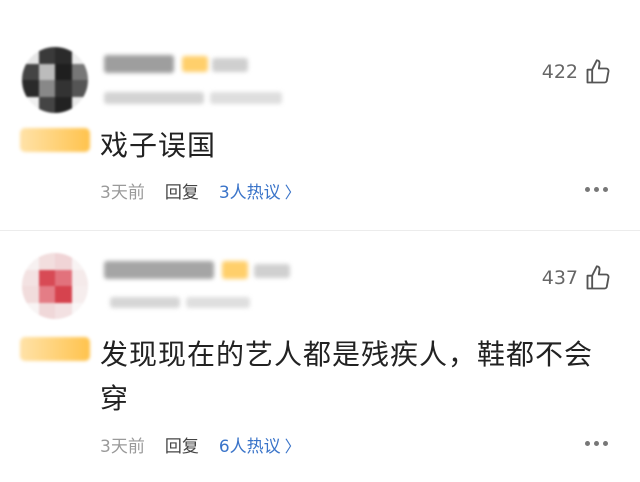 The height and width of the screenshot is (482, 640). Describe the element at coordinates (559, 72) in the screenshot. I see `like-count: 422` at that location.